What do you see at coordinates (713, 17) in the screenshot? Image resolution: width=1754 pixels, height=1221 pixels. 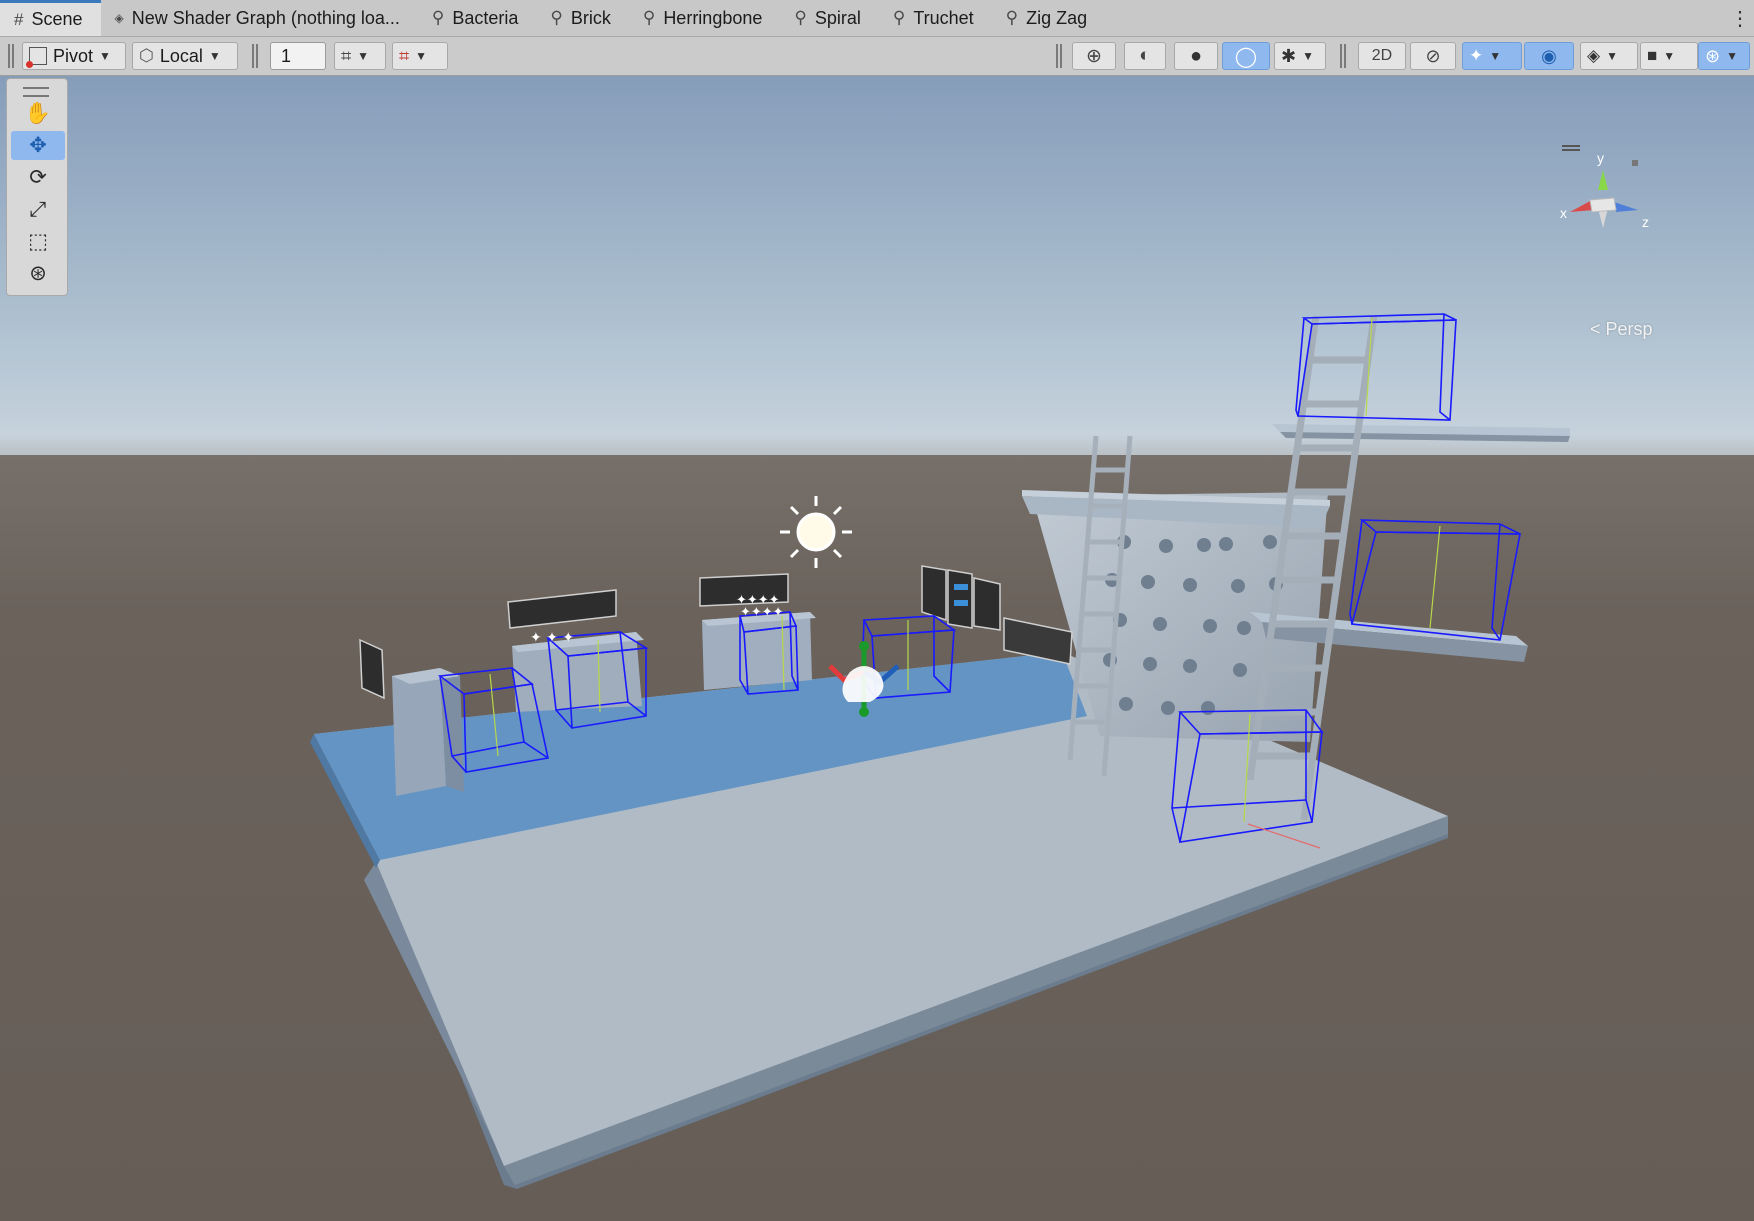 I see `tab-label: Herringbone` at bounding box center [713, 17].